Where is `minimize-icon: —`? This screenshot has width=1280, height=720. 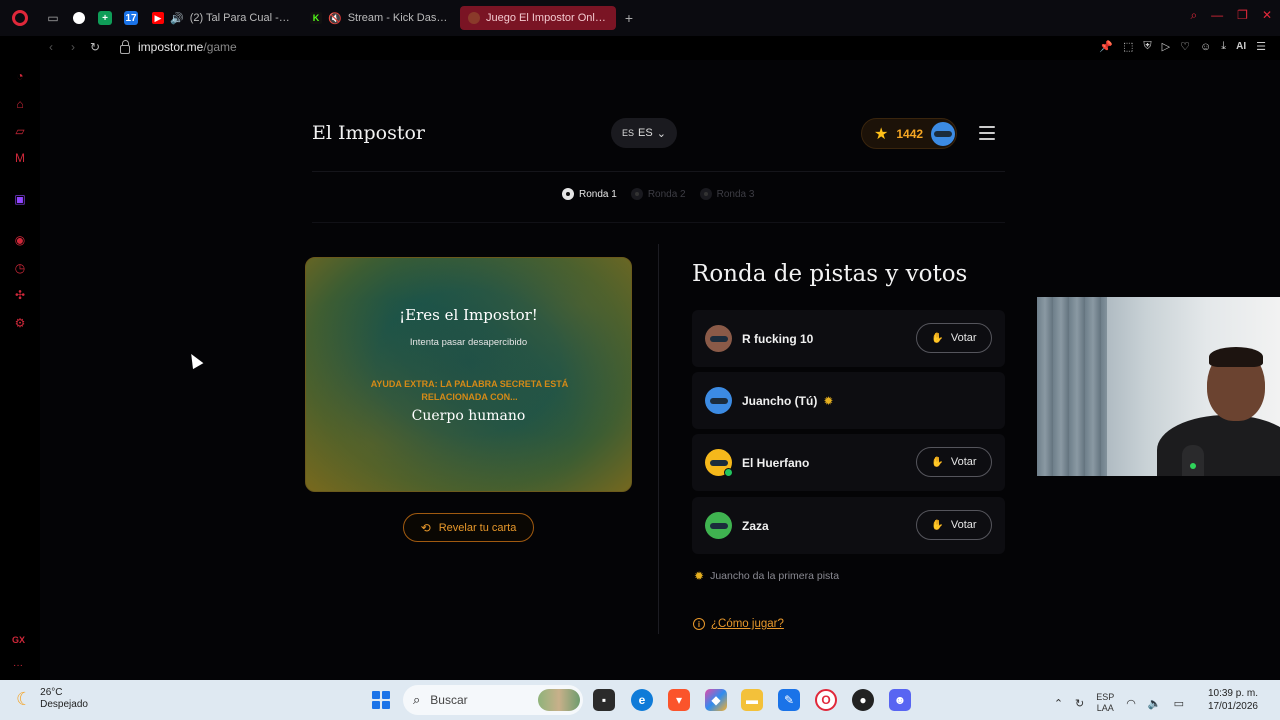 minimize-icon: — is located at coordinates (1217, 15).